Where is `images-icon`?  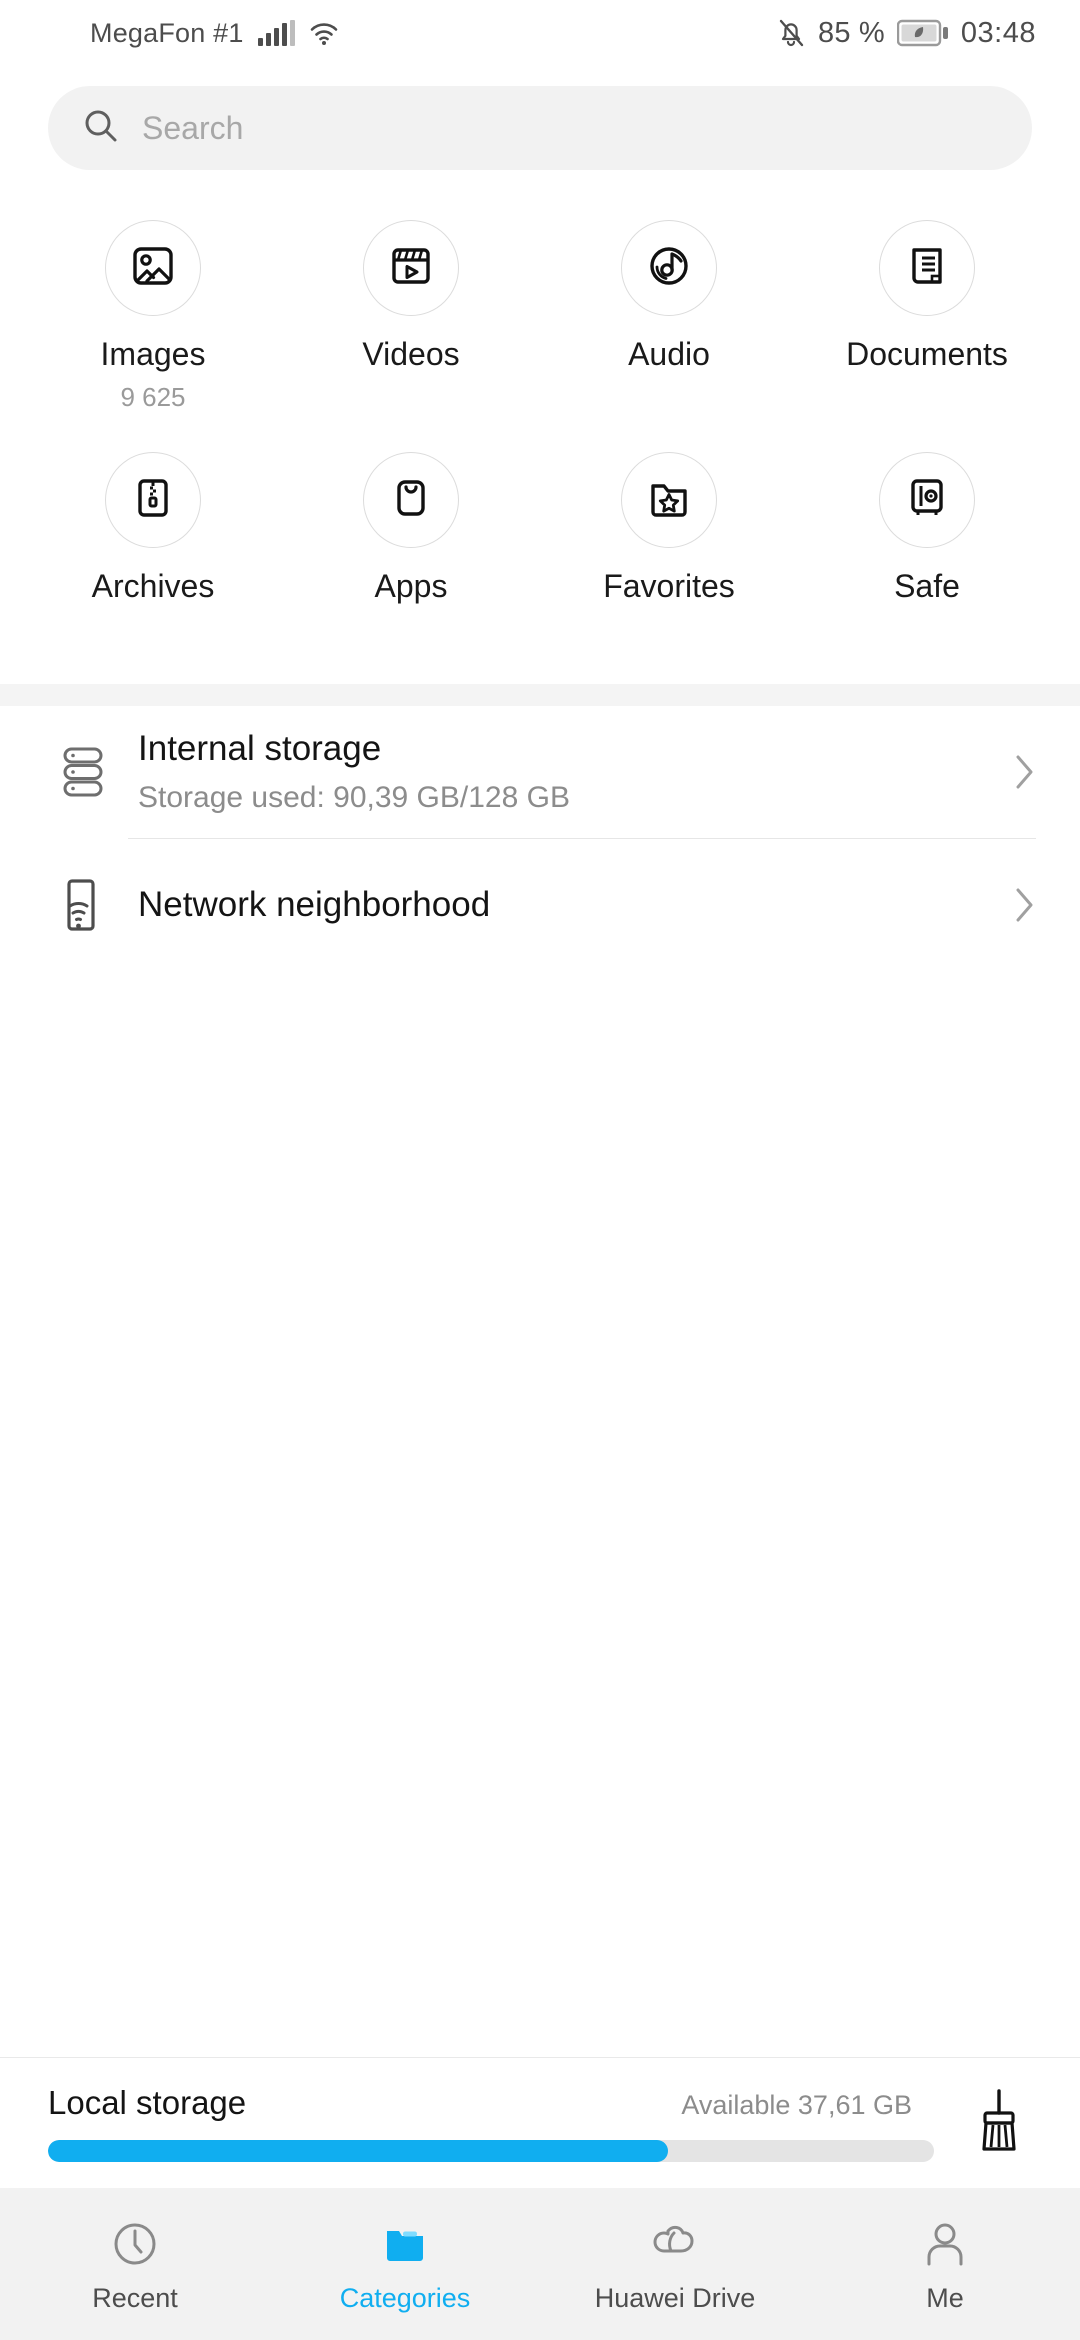 images-icon is located at coordinates (153, 268).